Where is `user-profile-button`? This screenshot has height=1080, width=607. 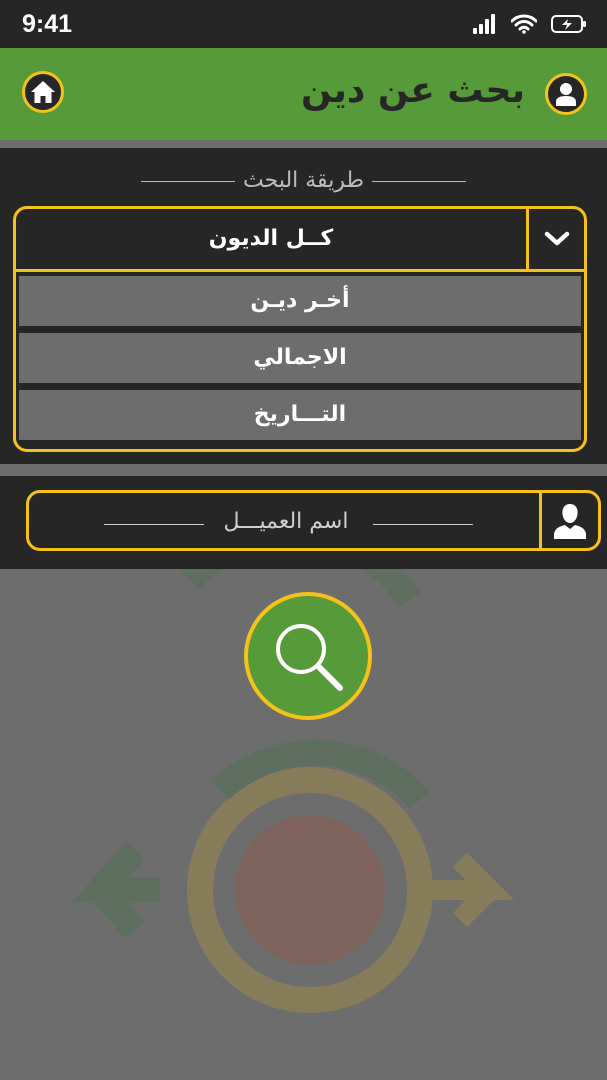 user-profile-button is located at coordinates (566, 94).